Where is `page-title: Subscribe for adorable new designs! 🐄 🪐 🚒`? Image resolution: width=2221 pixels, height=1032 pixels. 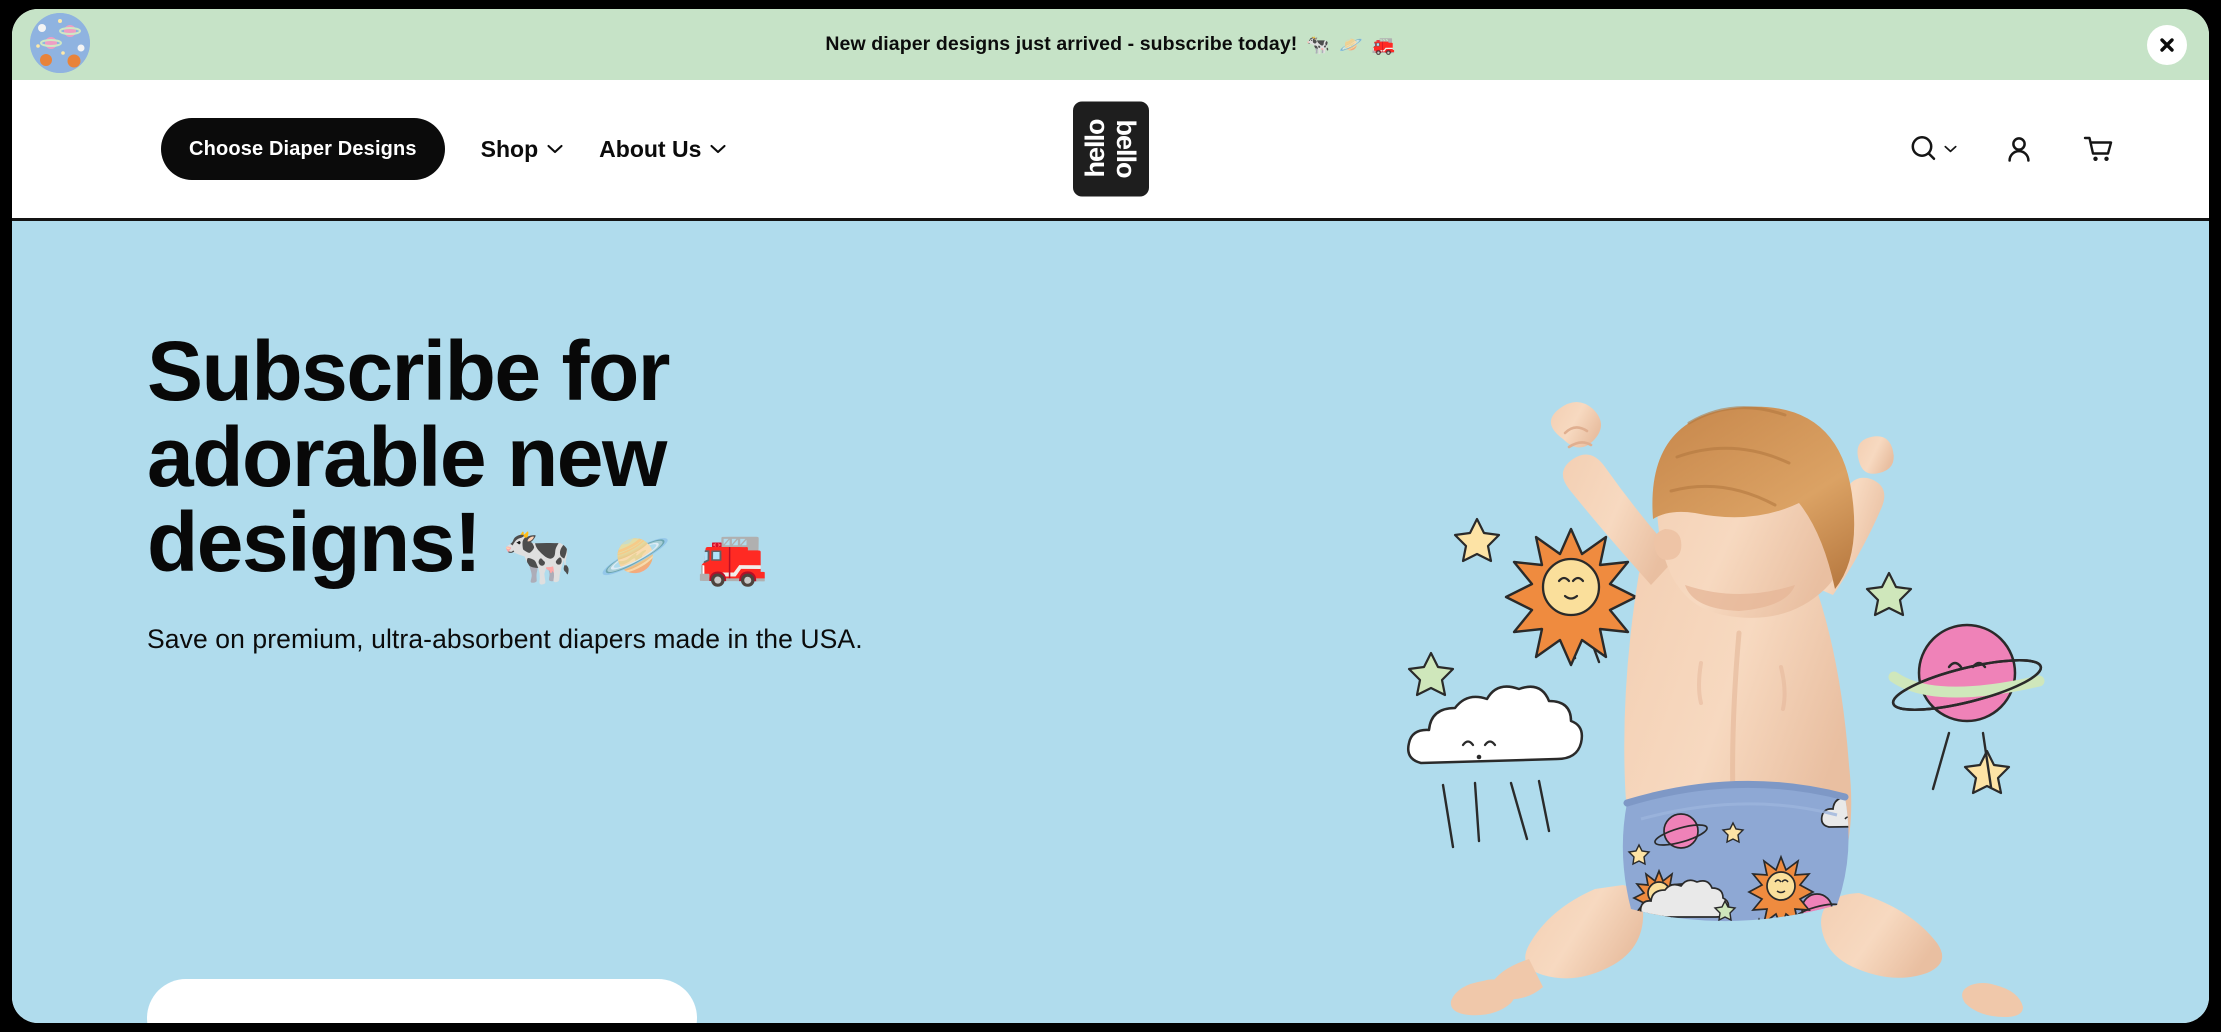 page-title: Subscribe for adorable new designs! 🐄 🪐 🚒 is located at coordinates (577, 459).